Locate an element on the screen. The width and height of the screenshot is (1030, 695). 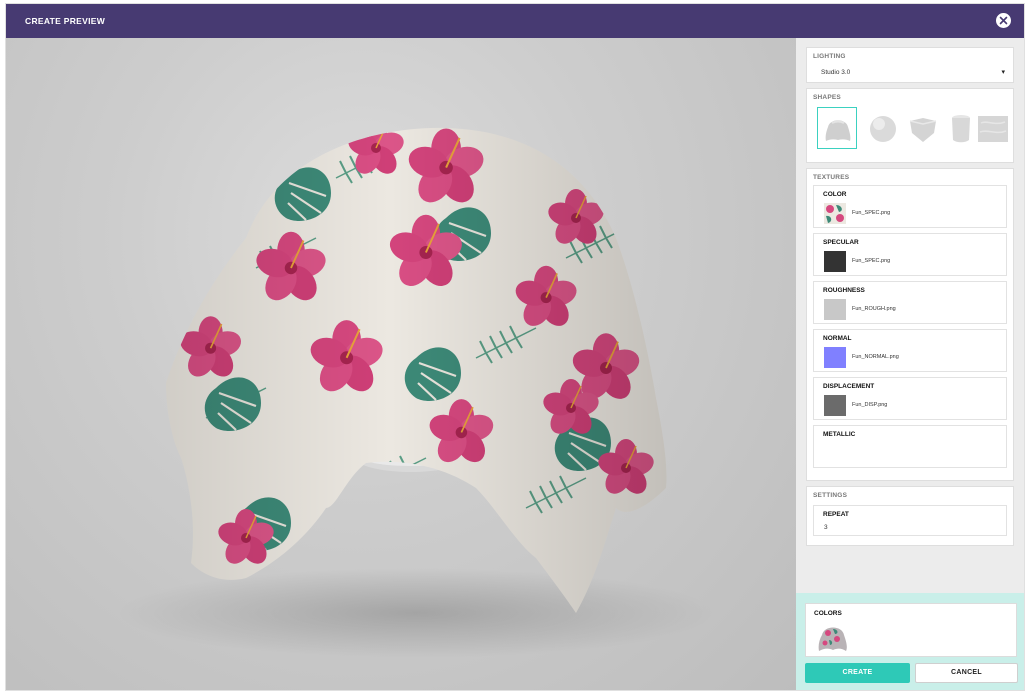
texture-normal: NORMAL Fun_NORMAL.png is located at coordinates (910, 350).